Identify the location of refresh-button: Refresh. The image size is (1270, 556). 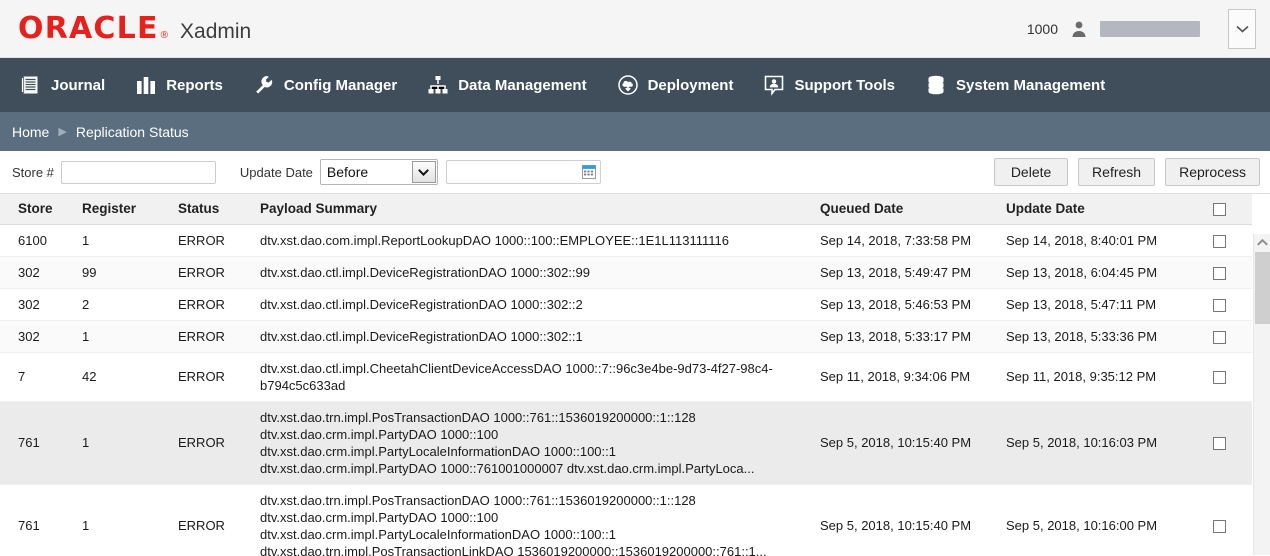
(1117, 172).